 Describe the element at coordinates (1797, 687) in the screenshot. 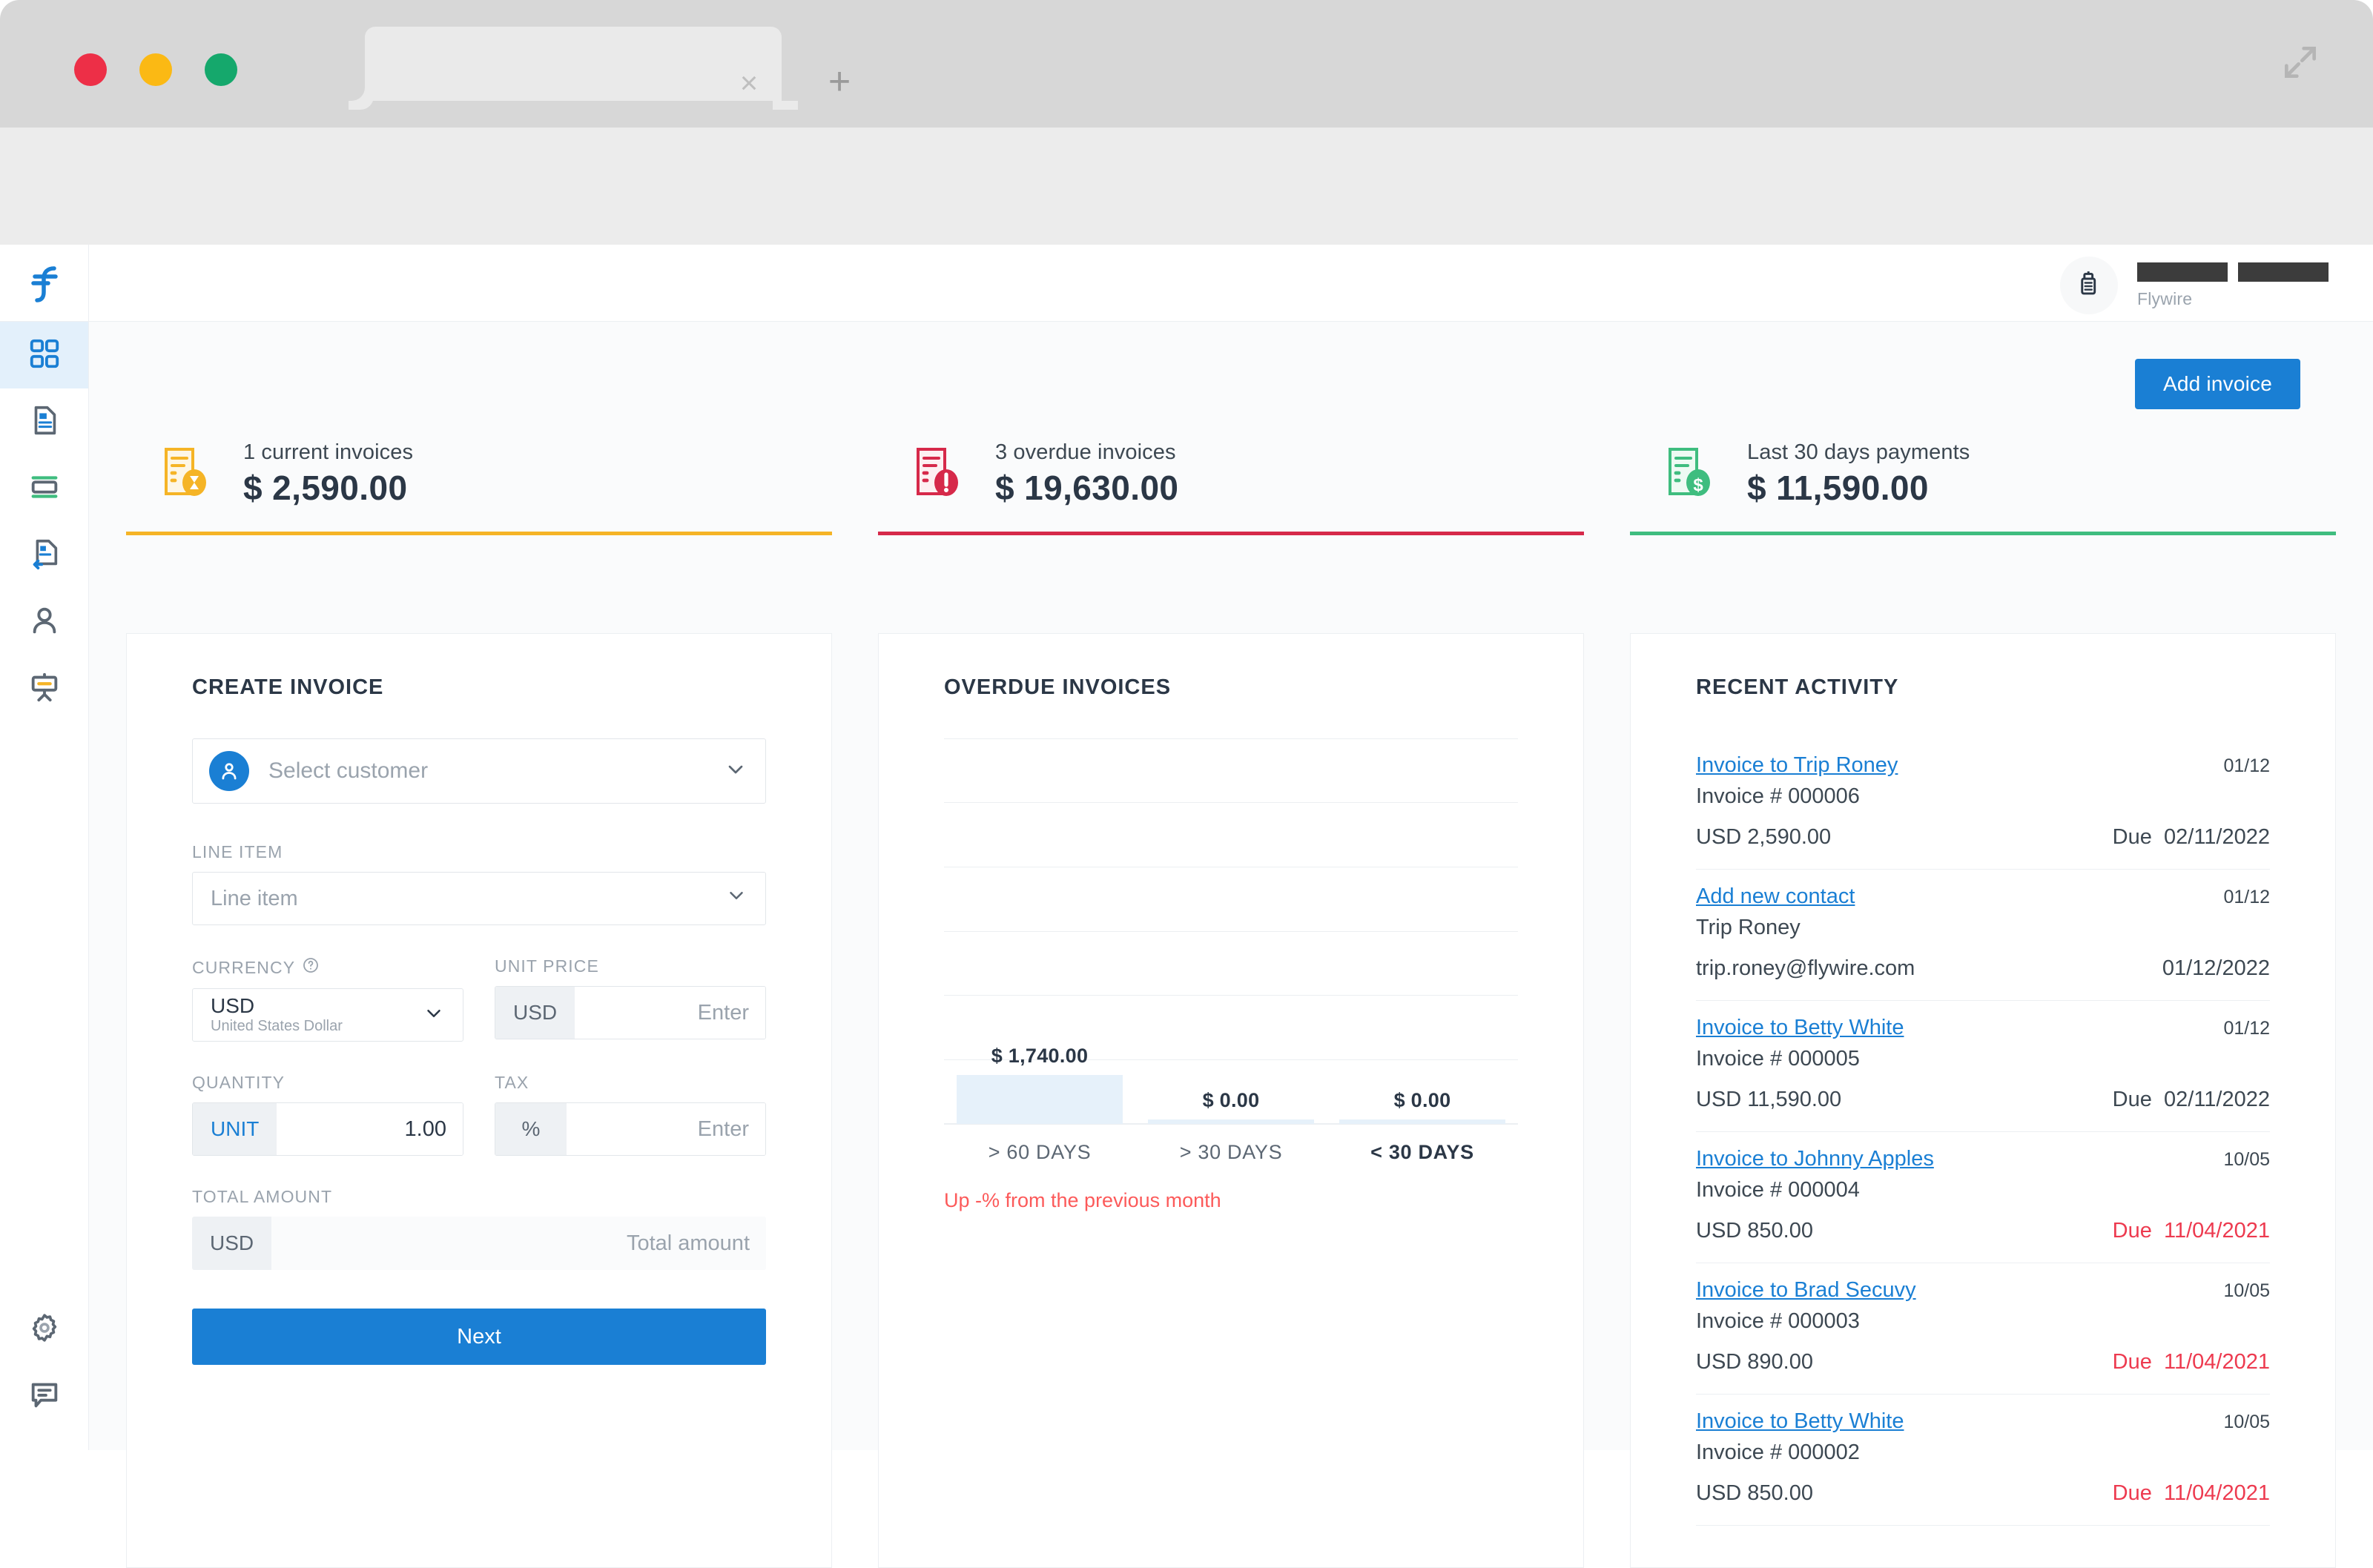

I see `panel-title: RECENT ACTIVITY` at that location.